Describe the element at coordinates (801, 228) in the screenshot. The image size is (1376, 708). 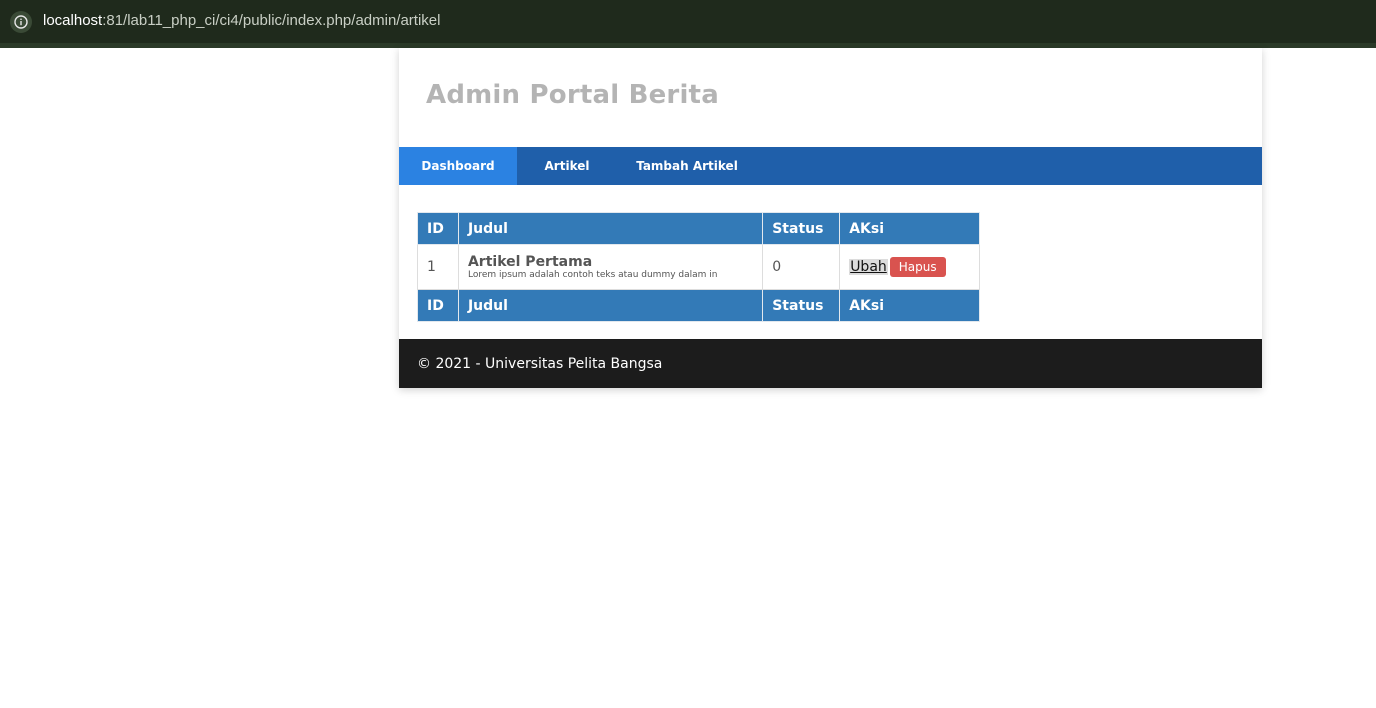
I see `th-status: Status` at that location.